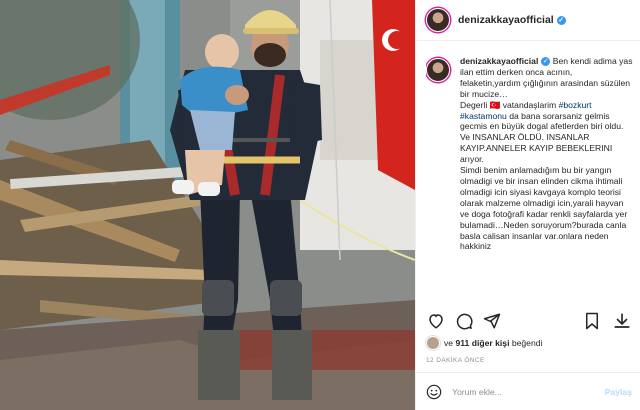 This screenshot has width=640, height=410. I want to click on heart-icon, so click(436, 321).